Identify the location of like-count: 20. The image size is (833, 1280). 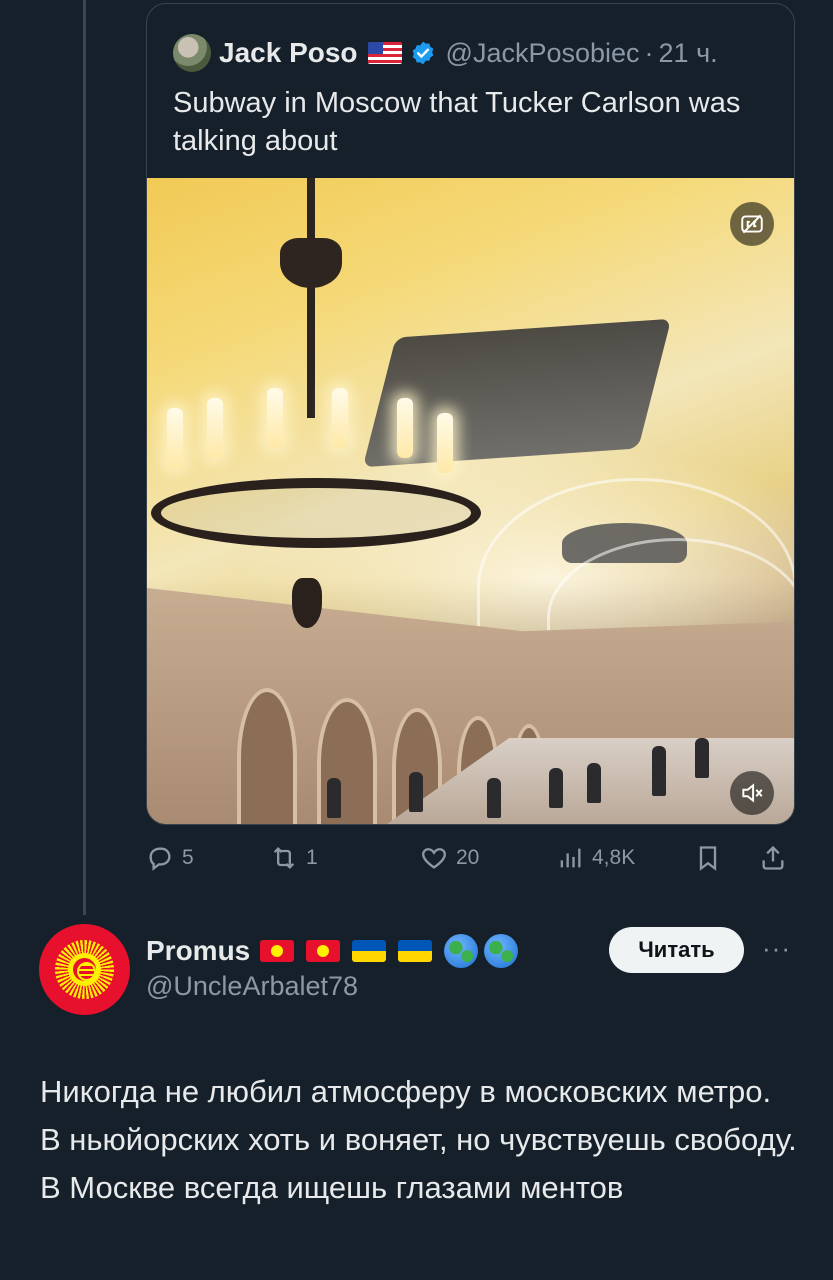
(468, 857).